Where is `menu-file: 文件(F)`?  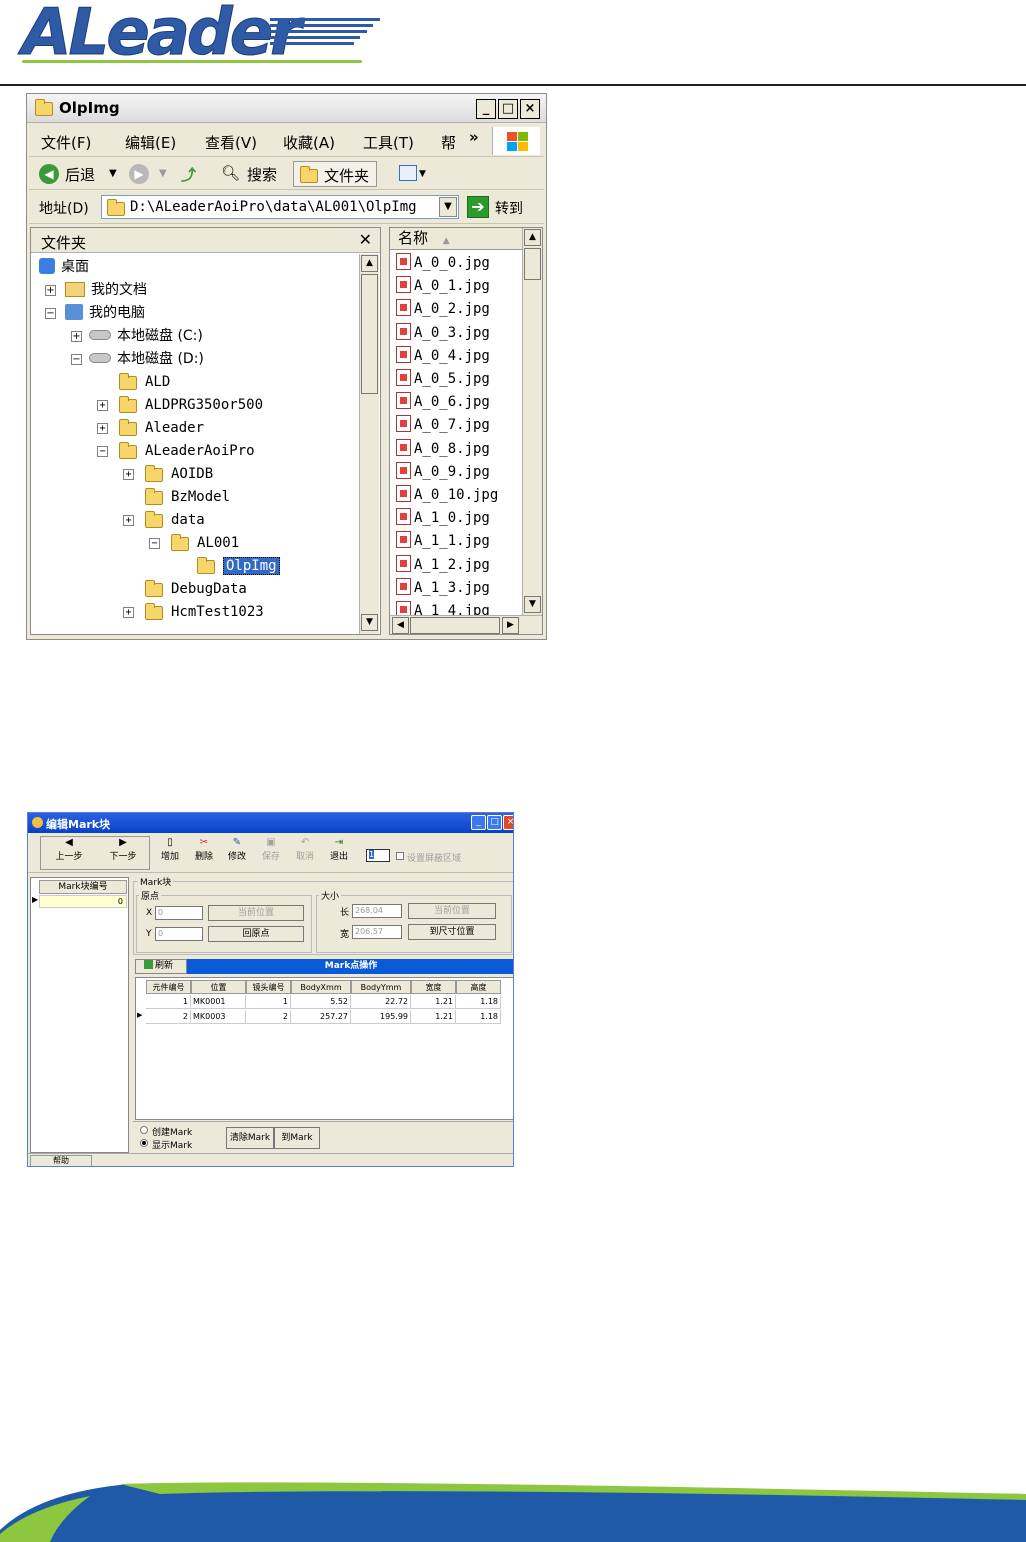 menu-file: 文件(F) is located at coordinates (66, 142).